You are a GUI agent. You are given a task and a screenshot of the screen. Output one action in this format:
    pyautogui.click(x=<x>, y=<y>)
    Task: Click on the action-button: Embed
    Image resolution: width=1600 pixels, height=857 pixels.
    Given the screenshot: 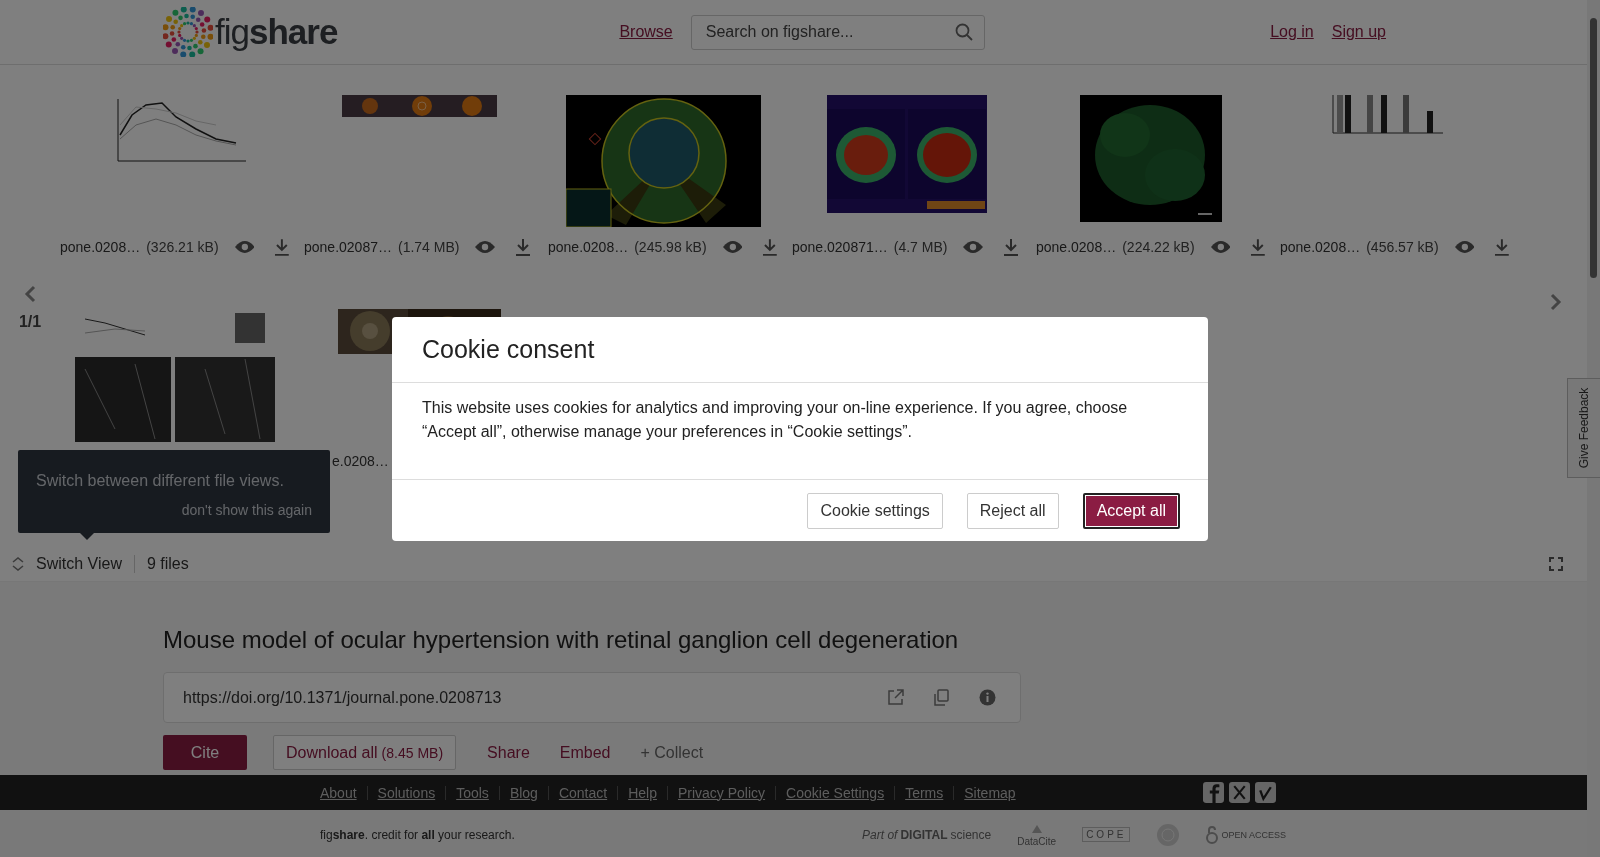 What is the action you would take?
    pyautogui.click(x=585, y=752)
    